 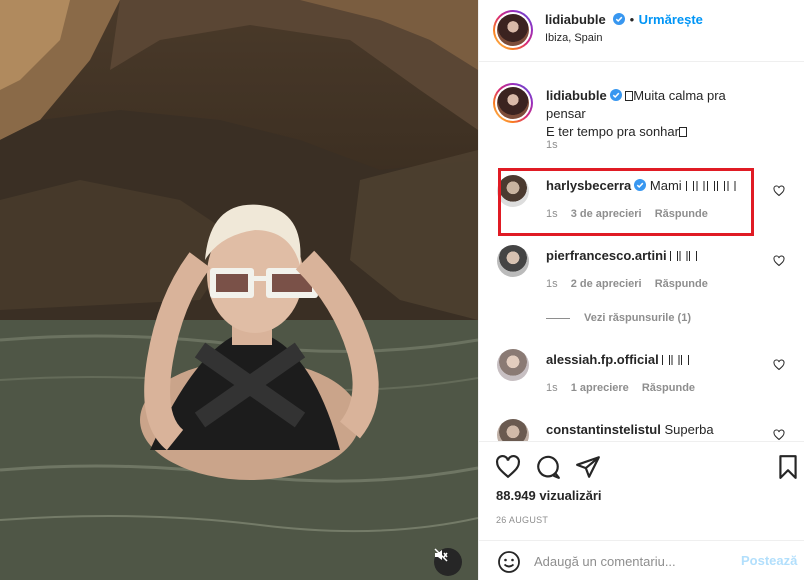 What do you see at coordinates (513, 30) in the screenshot?
I see `author-avatar` at bounding box center [513, 30].